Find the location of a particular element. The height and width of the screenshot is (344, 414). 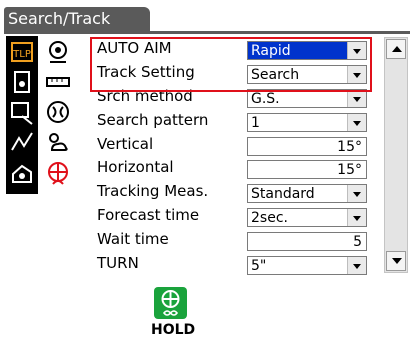

svg-text: TLP is located at coordinates (21, 54).